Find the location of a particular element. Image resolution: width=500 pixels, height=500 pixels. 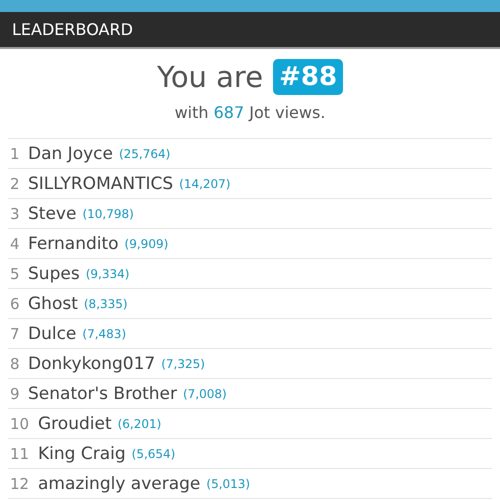

rank-number: 2 is located at coordinates (15, 183).